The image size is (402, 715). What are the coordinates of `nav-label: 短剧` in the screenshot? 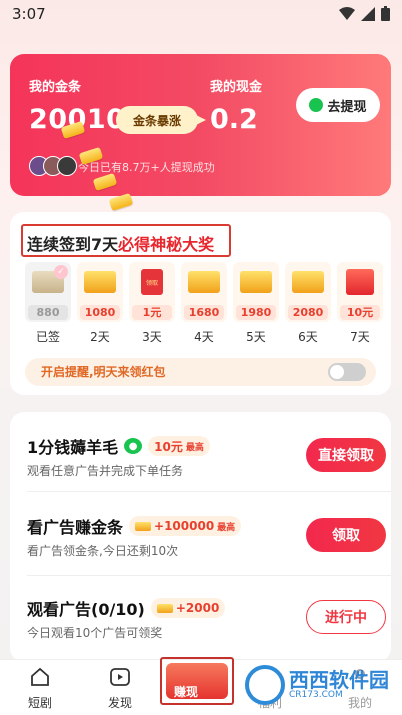 It's located at (39, 703).